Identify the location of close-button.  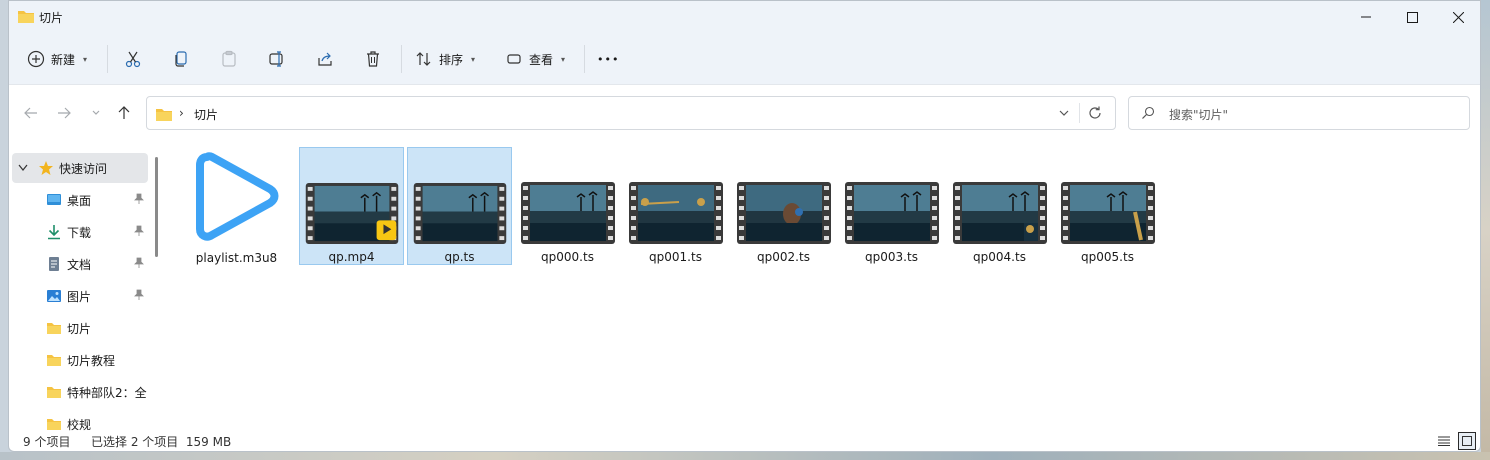
(1457, 17).